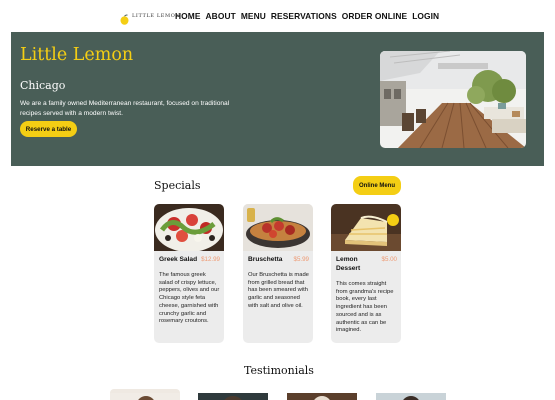 Image resolution: width=555 pixels, height=400 pixels. Describe the element at coordinates (253, 16) in the screenshot. I see `nav-menu-link: MENU` at that location.